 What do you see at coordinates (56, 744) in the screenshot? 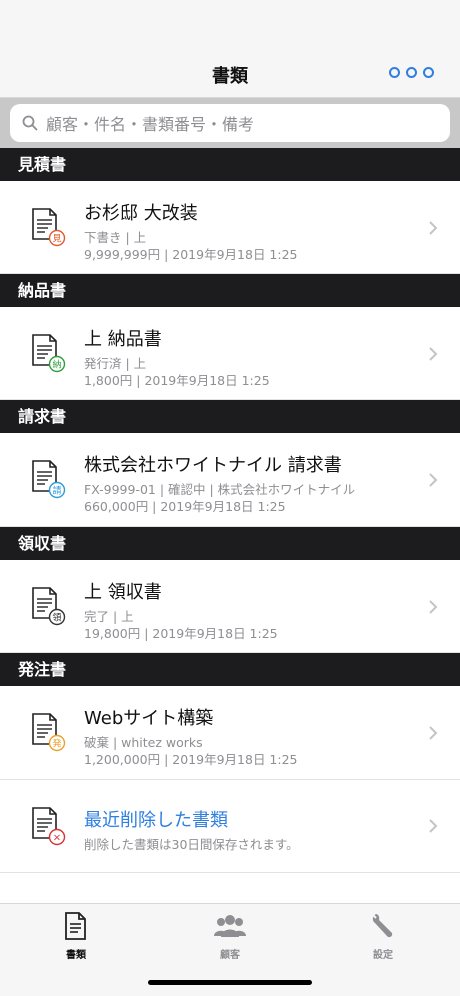
I see `badge-label: 発` at bounding box center [56, 744].